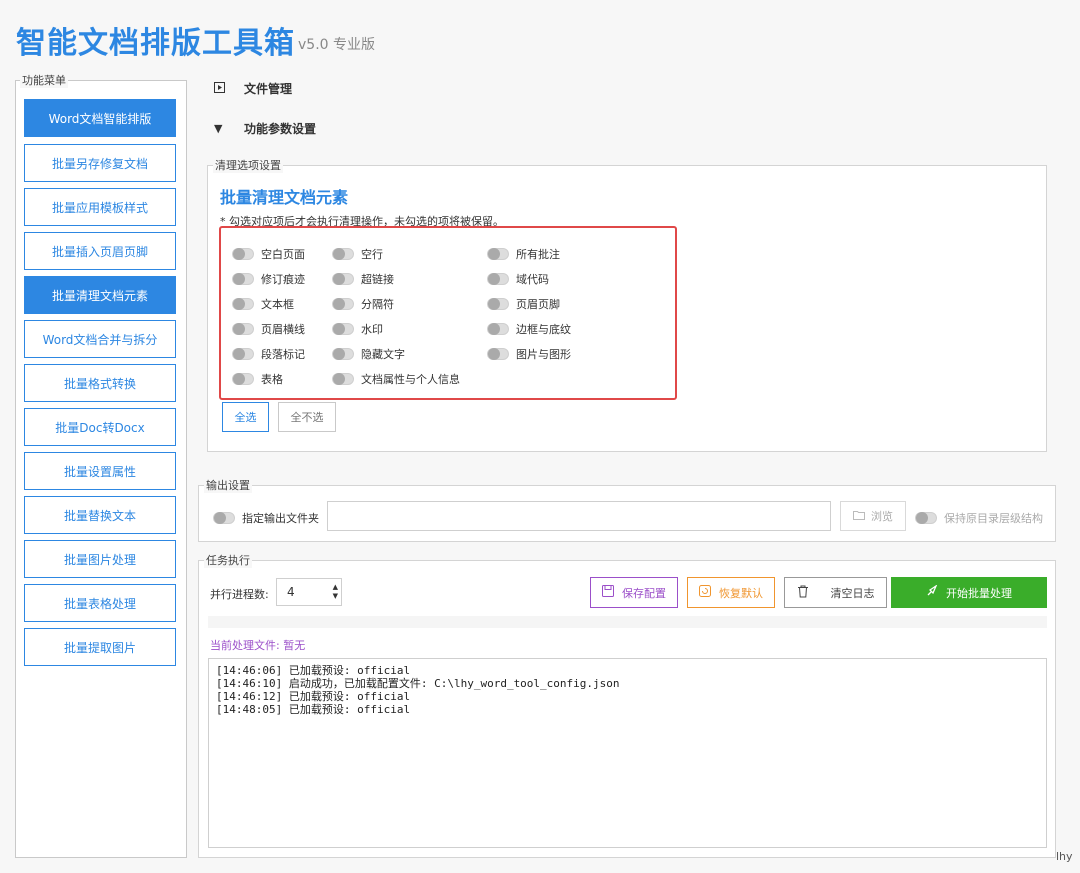 The height and width of the screenshot is (873, 1080). I want to click on toggle-paragraph-marks: 段落标记, so click(268, 354).